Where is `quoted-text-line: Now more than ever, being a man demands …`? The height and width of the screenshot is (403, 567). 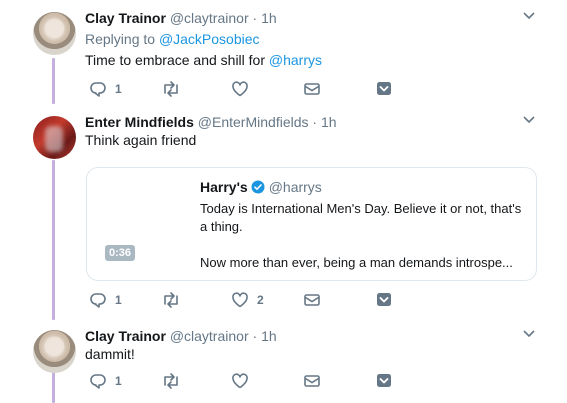
quoted-text-line: Now more than ever, being a man demands … is located at coordinates (356, 262).